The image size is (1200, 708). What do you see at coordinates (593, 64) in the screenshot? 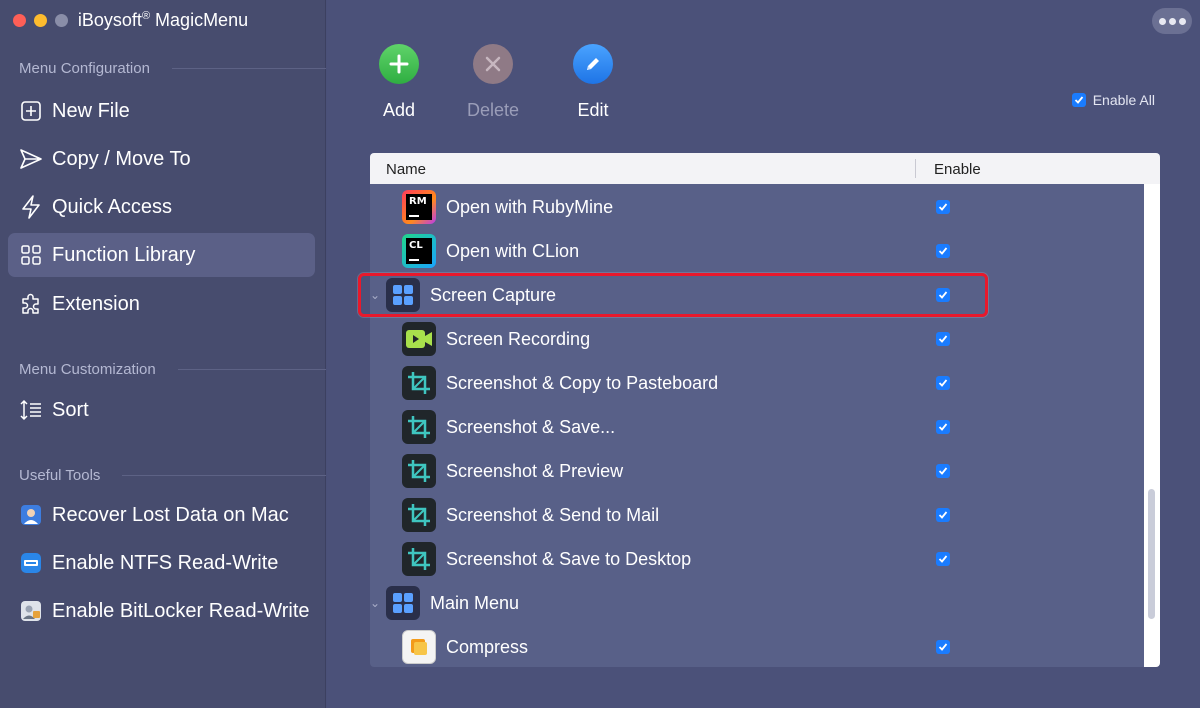
I see `pencil-icon` at bounding box center [593, 64].